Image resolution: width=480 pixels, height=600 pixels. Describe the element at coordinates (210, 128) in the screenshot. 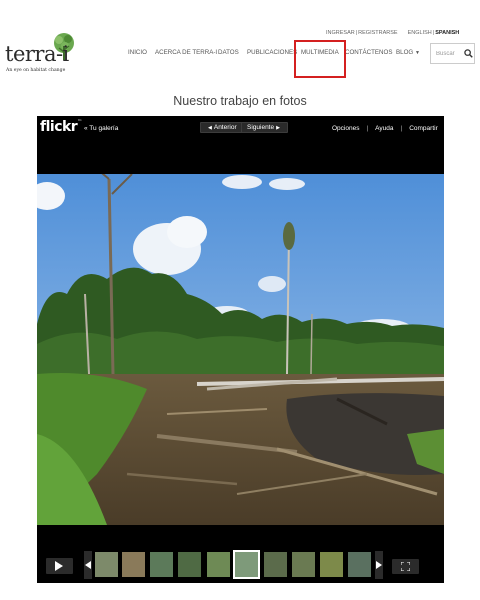

I see `chevron-left-icon: ◀` at that location.